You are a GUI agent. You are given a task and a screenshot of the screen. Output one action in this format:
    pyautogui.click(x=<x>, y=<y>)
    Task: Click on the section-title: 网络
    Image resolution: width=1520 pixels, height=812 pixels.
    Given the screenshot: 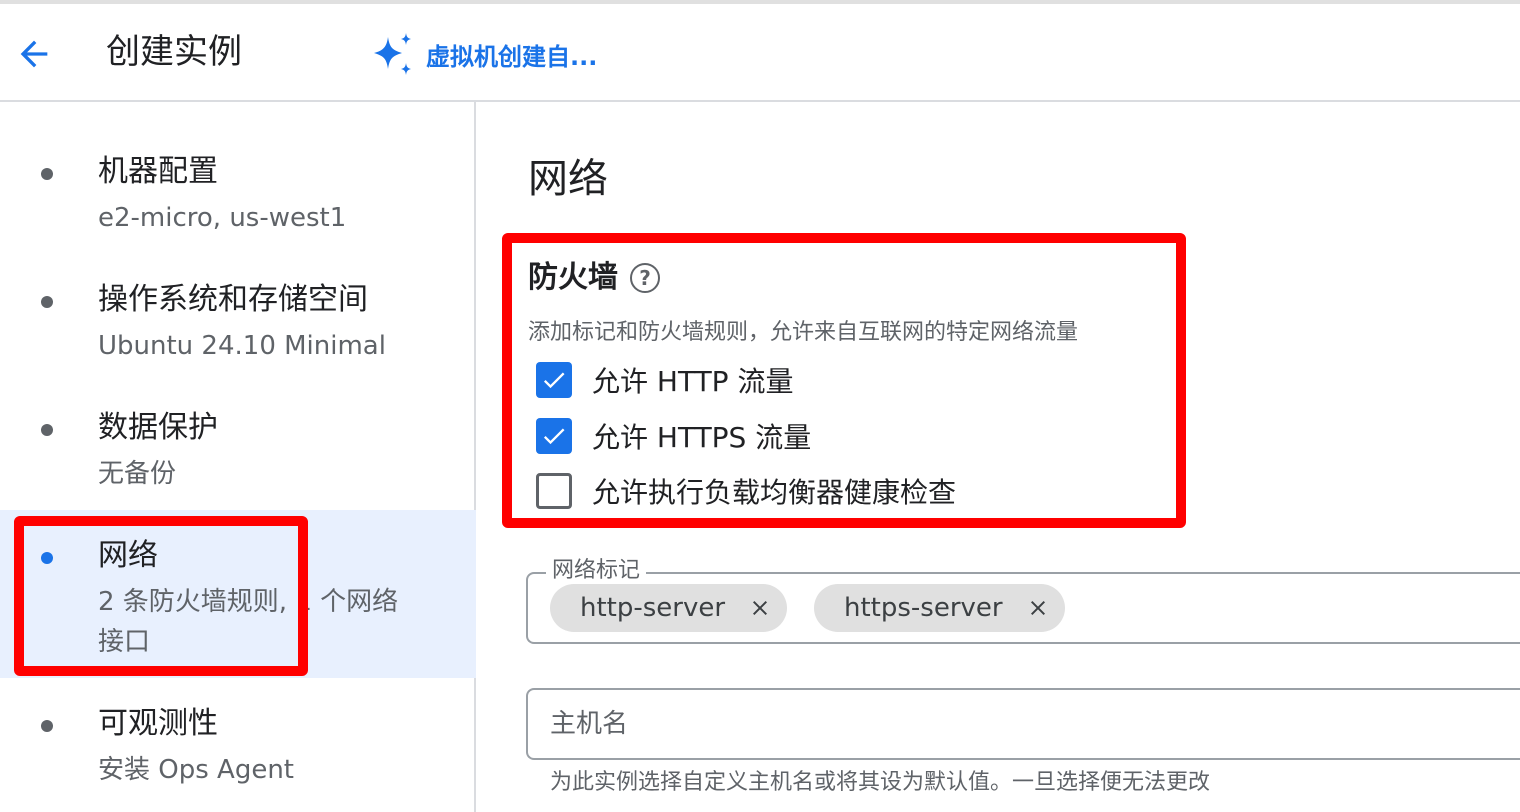 What is the action you would take?
    pyautogui.click(x=568, y=179)
    